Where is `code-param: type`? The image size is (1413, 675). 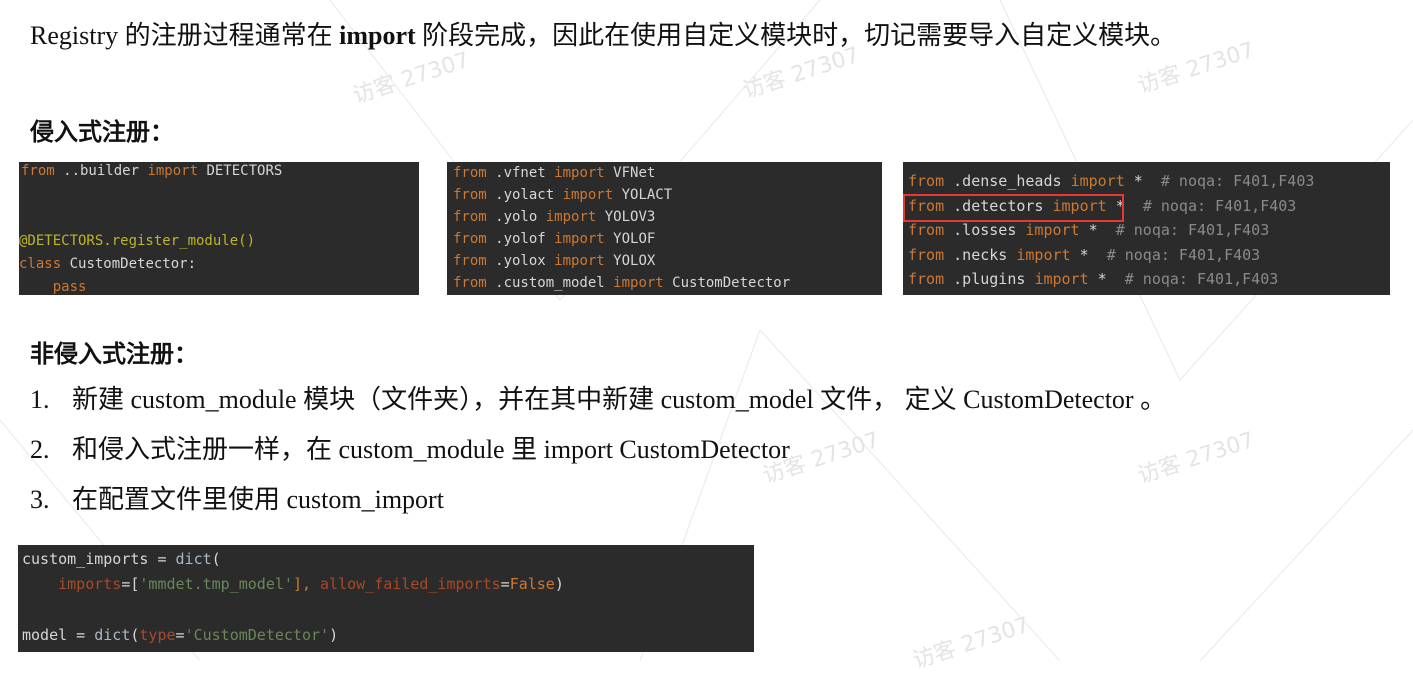
code-param: type is located at coordinates (157, 635).